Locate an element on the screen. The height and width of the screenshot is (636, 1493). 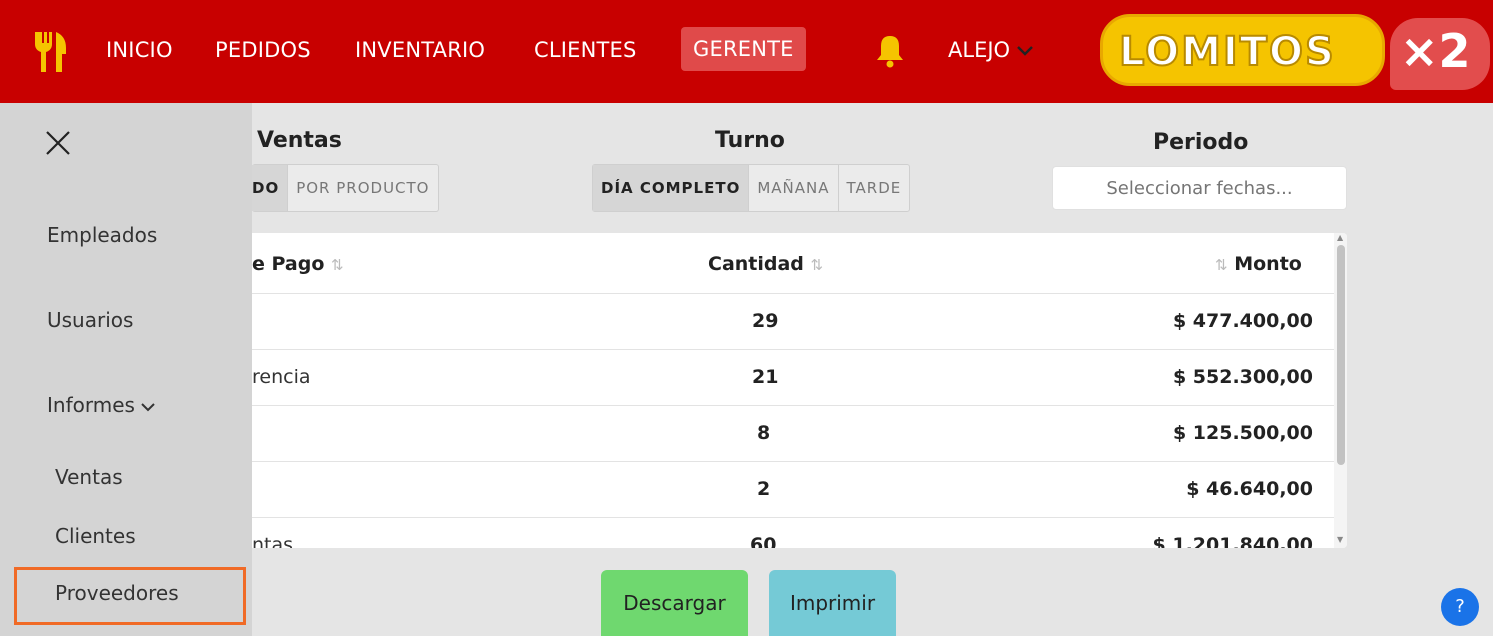
periodo-title: Periodo is located at coordinates (1201, 142).